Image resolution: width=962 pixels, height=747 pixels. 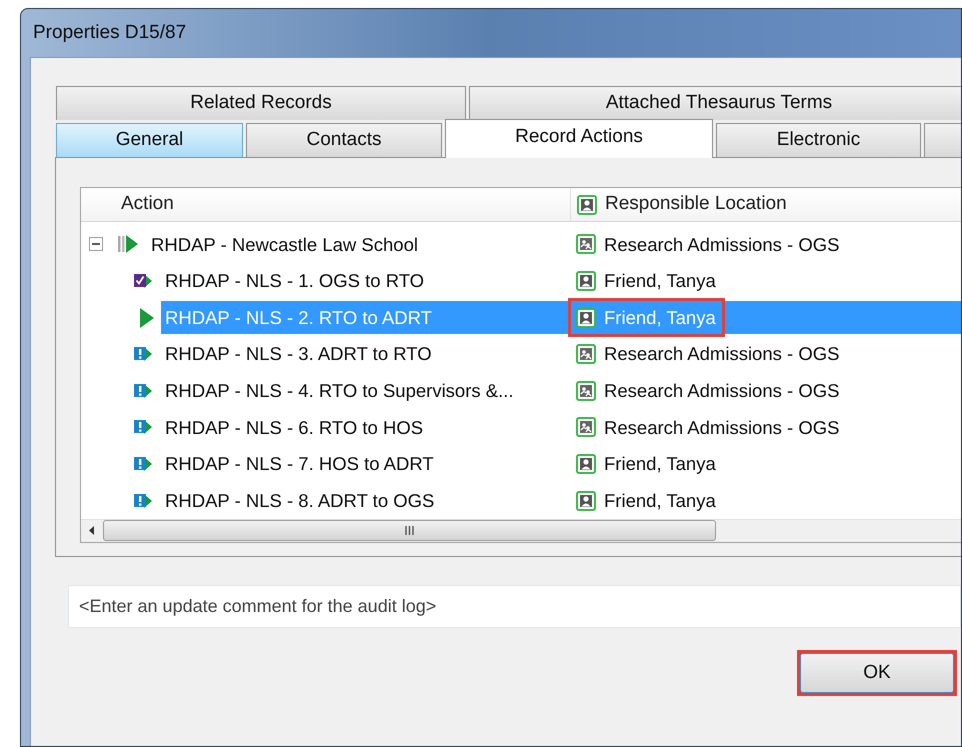 I want to click on horizontal-scrollbar, so click(x=521, y=530).